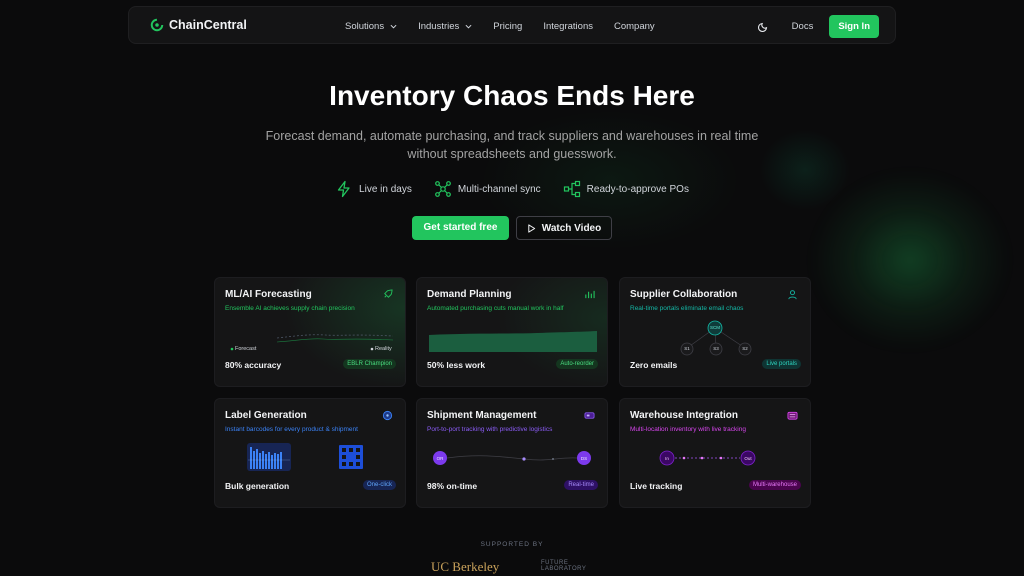 This screenshot has height=576, width=1024. What do you see at coordinates (590, 294) in the screenshot?
I see `bar-chart-icon` at bounding box center [590, 294].